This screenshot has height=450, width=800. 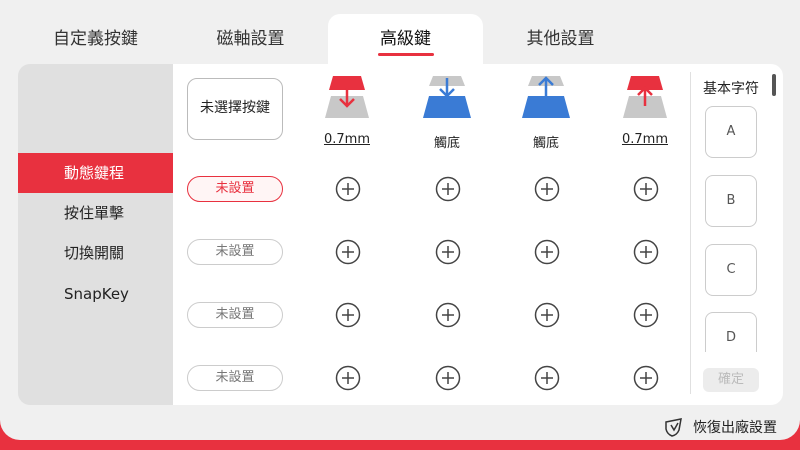 What do you see at coordinates (447, 97) in the screenshot?
I see `key-bottom-down-blue-icon` at bounding box center [447, 97].